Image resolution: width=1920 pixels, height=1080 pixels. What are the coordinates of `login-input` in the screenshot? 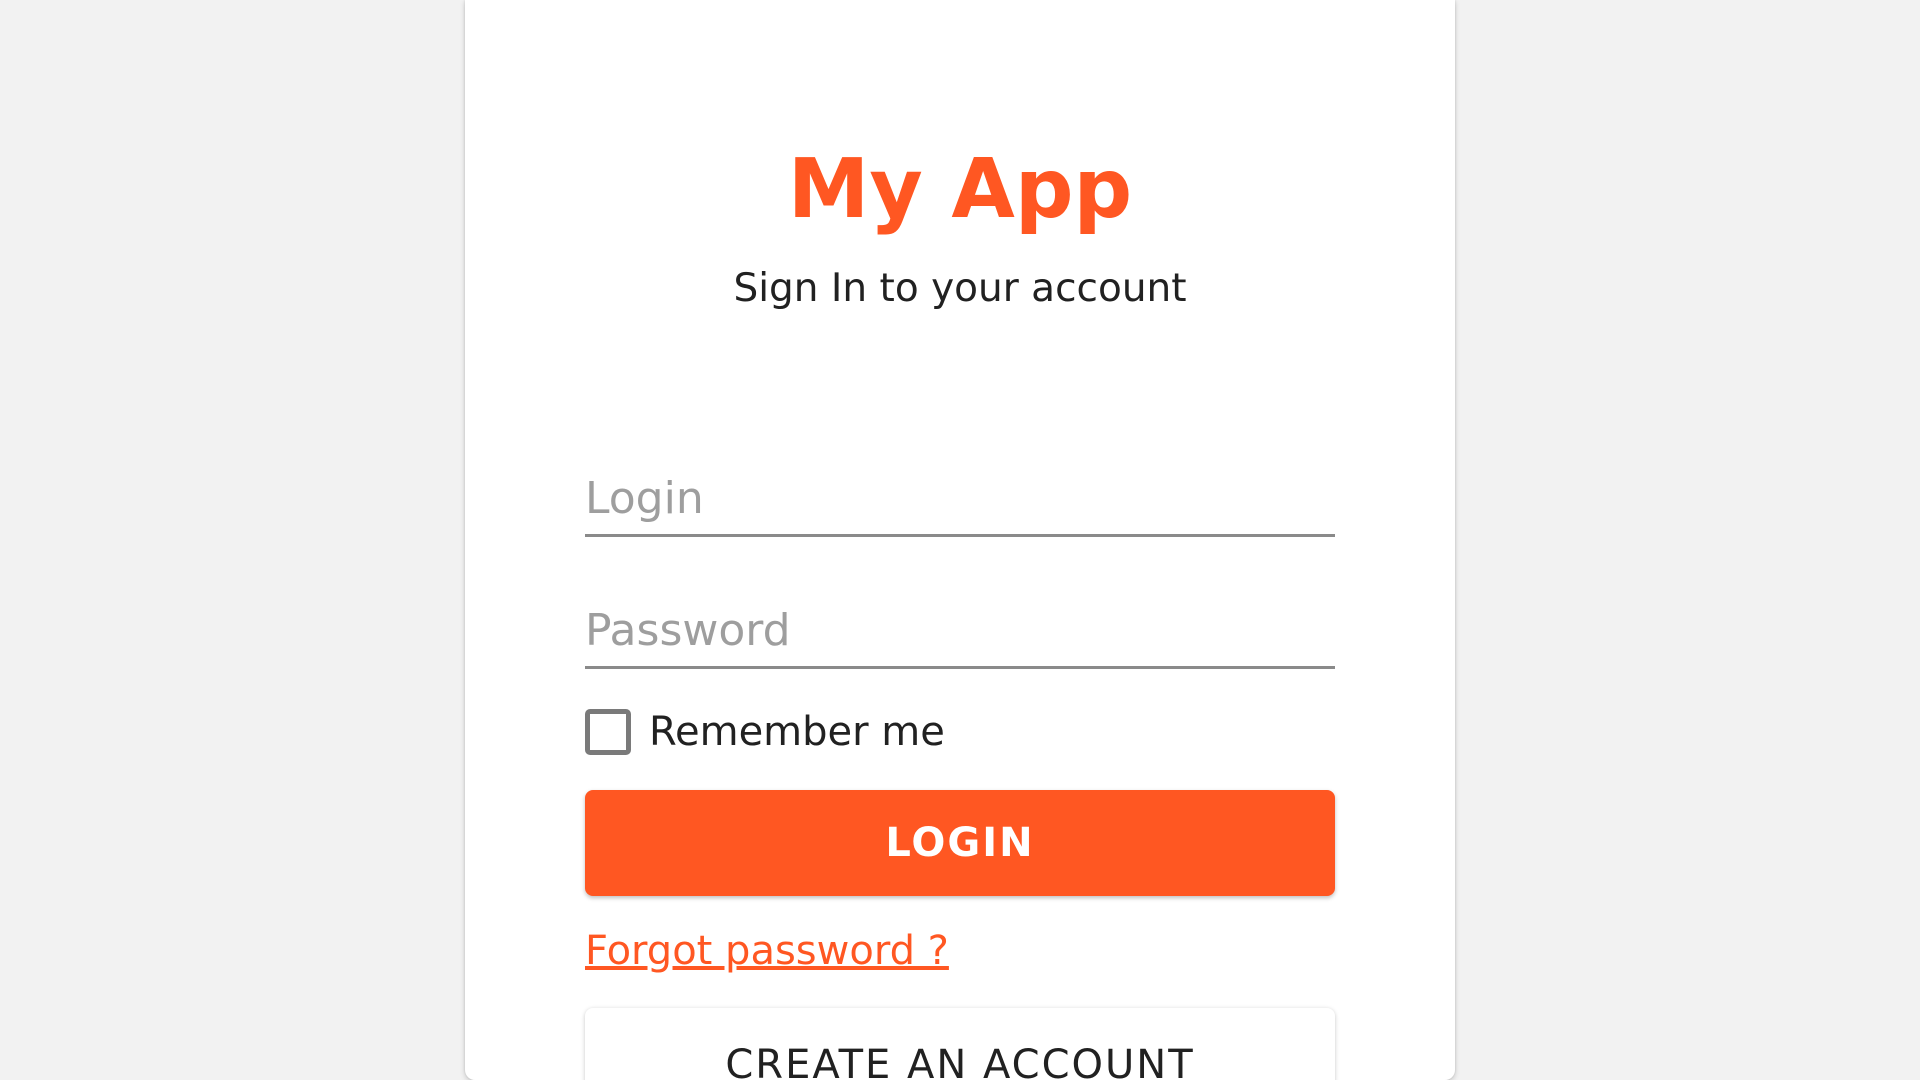 It's located at (960, 498).